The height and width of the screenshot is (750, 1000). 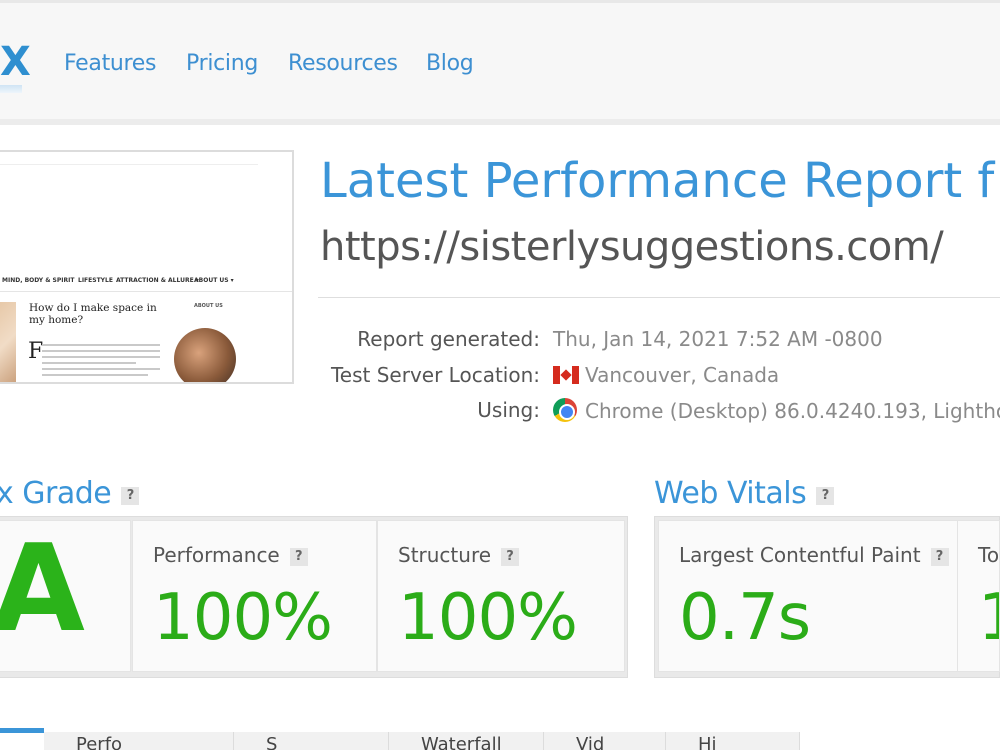 I want to click on performance-label: Performance?, so click(x=230, y=555).